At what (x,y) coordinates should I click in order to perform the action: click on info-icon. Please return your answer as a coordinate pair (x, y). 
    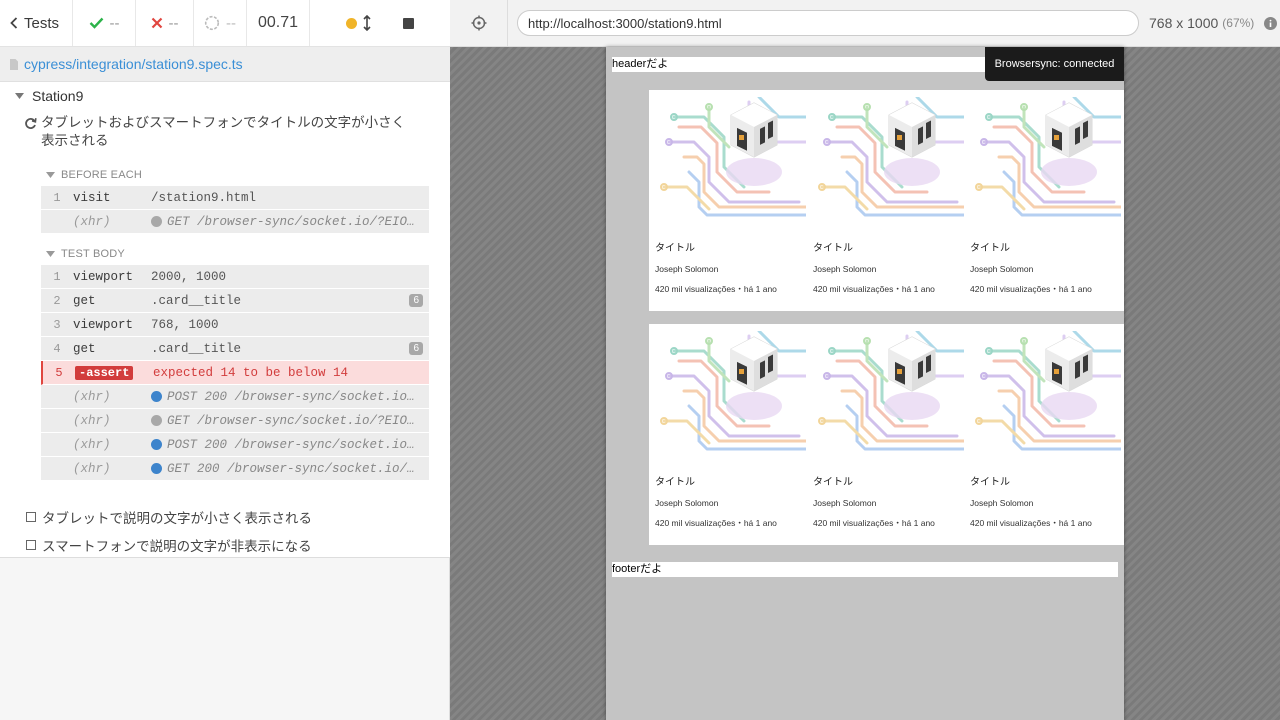
    Looking at the image, I should click on (1271, 23).